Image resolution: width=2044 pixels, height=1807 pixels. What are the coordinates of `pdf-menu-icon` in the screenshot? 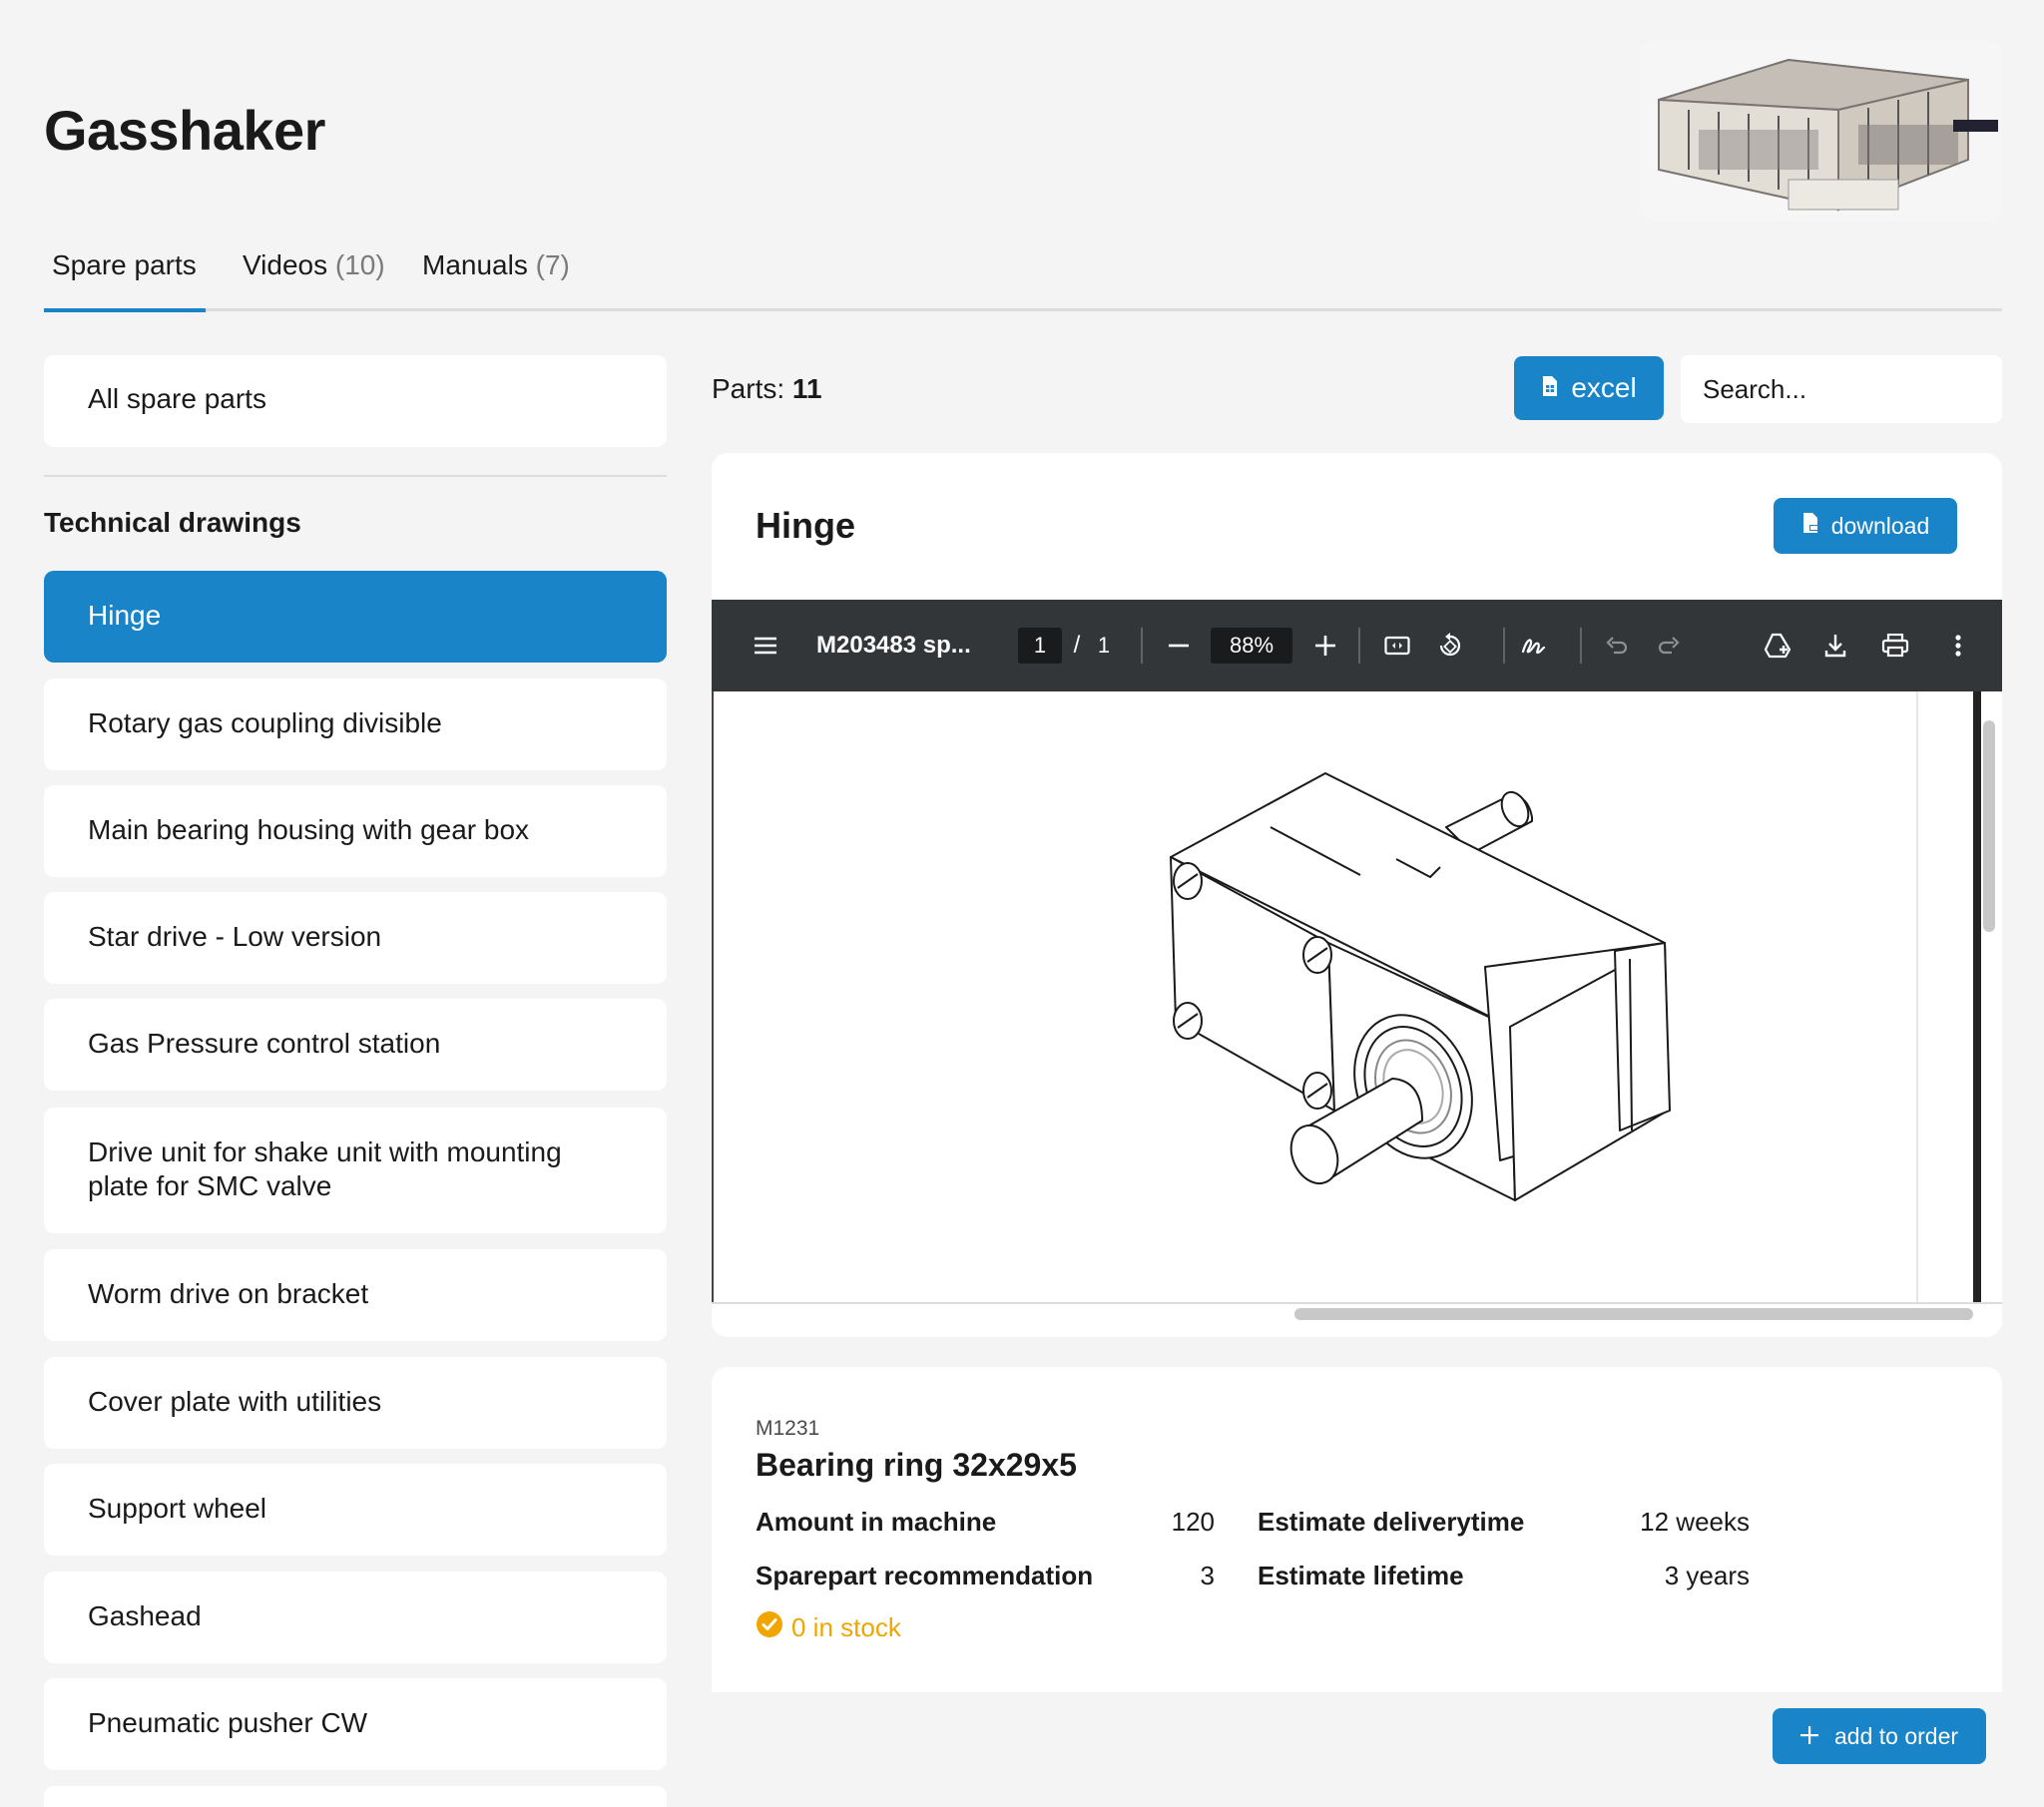 It's located at (765, 645).